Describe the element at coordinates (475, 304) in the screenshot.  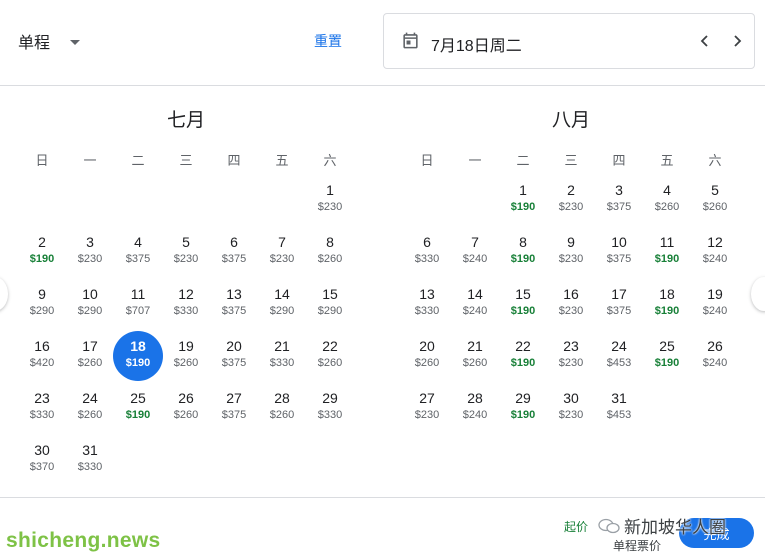
I see `day-cell: 14 $240` at that location.